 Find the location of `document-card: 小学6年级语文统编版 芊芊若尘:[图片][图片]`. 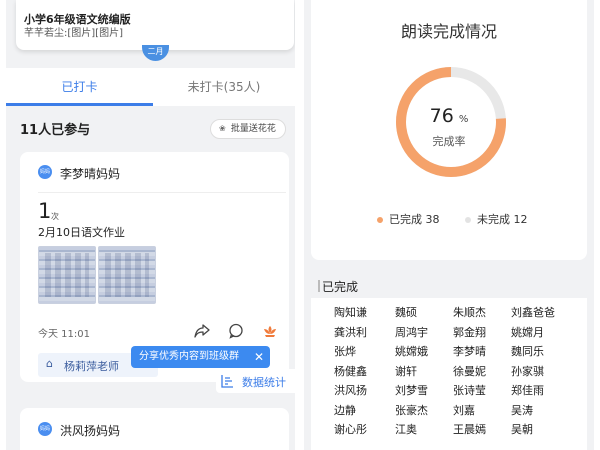

document-card: 小学6年级语文统编版 芊芊若尘:[图片][图片] is located at coordinates (155, 25).